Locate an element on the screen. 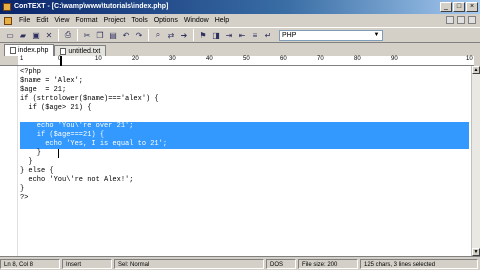 Image resolution: width=480 pixels, height=270 pixels. redo-icon: ↷ is located at coordinates (139, 35).